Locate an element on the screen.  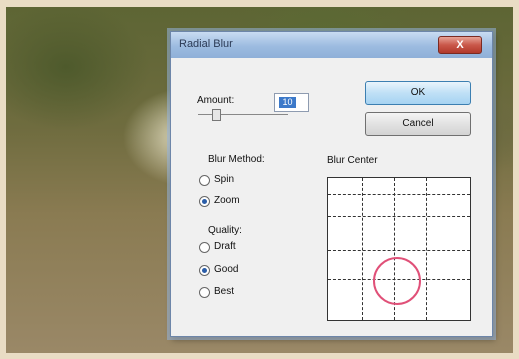
radio-good is located at coordinates (204, 270).